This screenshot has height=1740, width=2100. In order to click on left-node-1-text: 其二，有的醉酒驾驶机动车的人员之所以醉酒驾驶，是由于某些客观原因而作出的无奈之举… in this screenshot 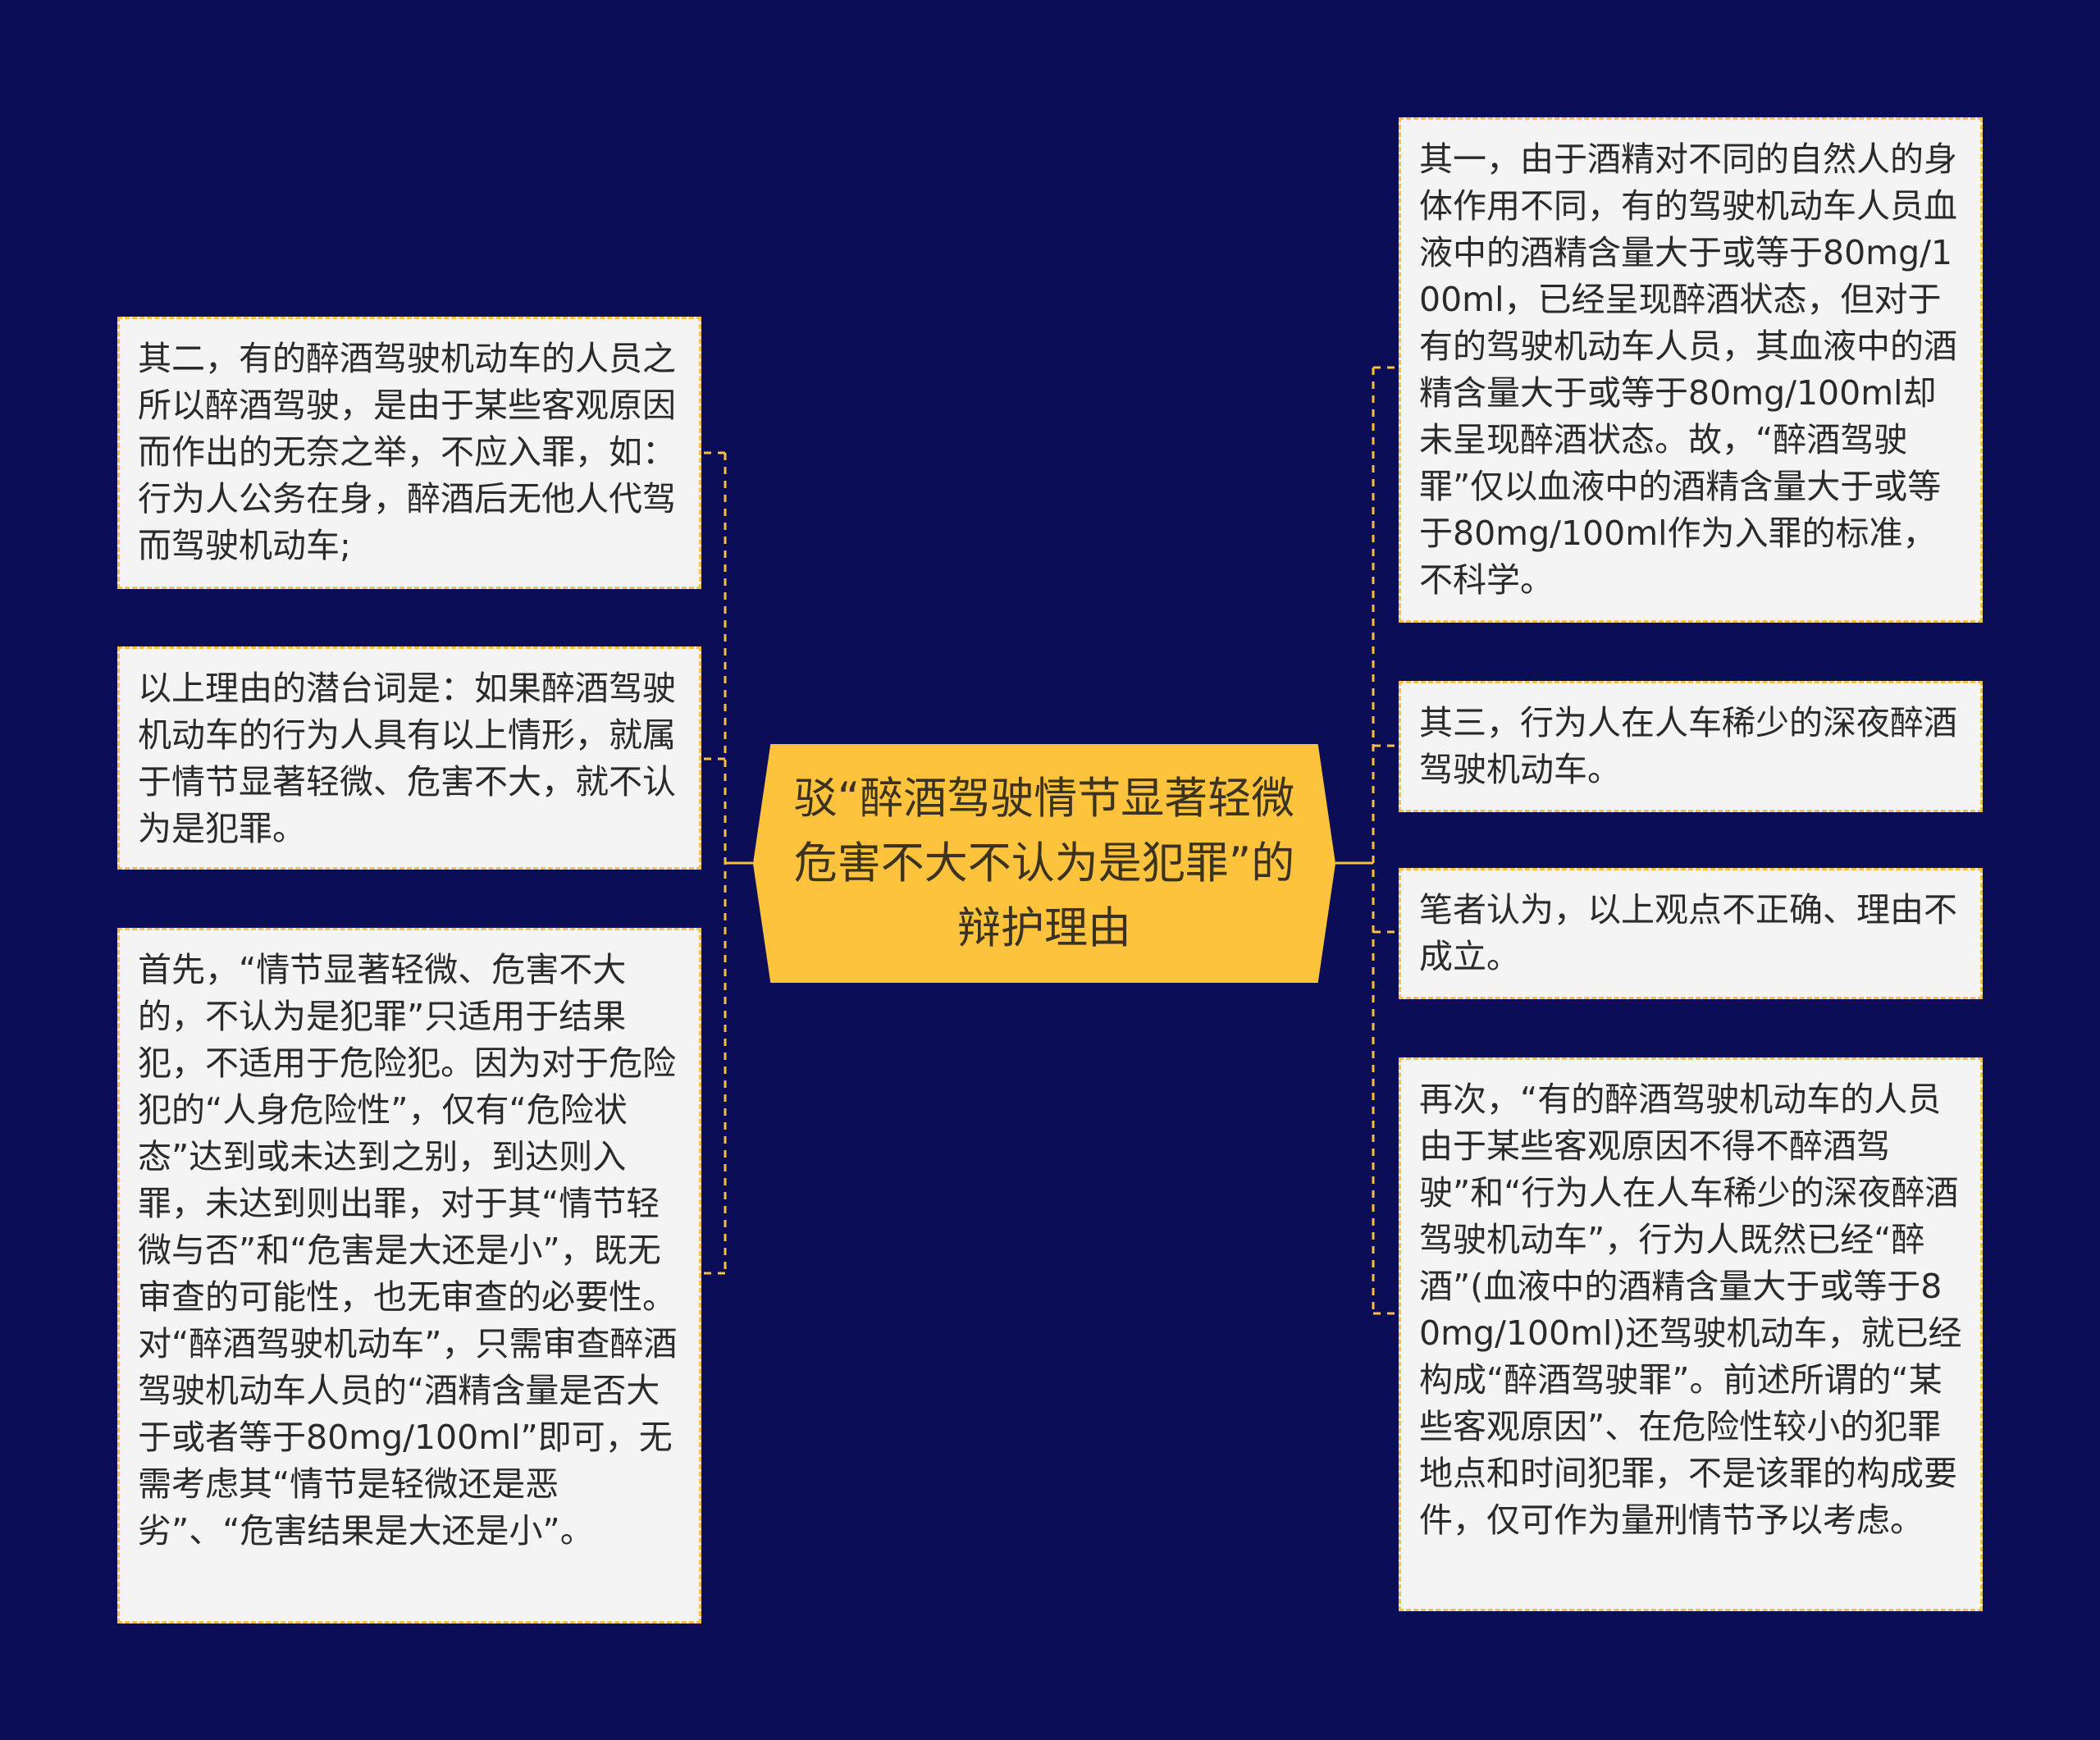, I will do `click(407, 452)`.